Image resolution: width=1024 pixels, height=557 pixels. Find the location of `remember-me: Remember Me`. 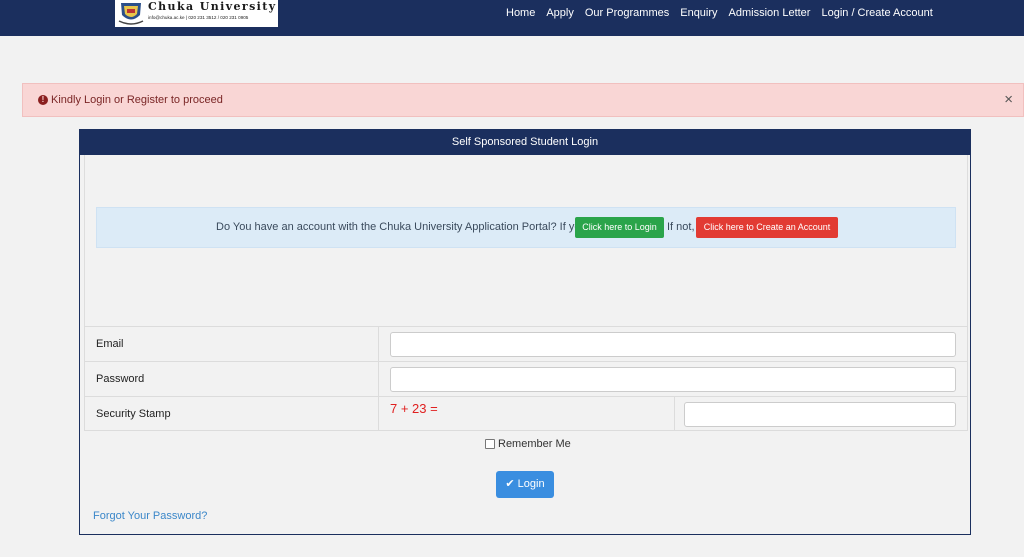

remember-me: Remember Me is located at coordinates (528, 444).